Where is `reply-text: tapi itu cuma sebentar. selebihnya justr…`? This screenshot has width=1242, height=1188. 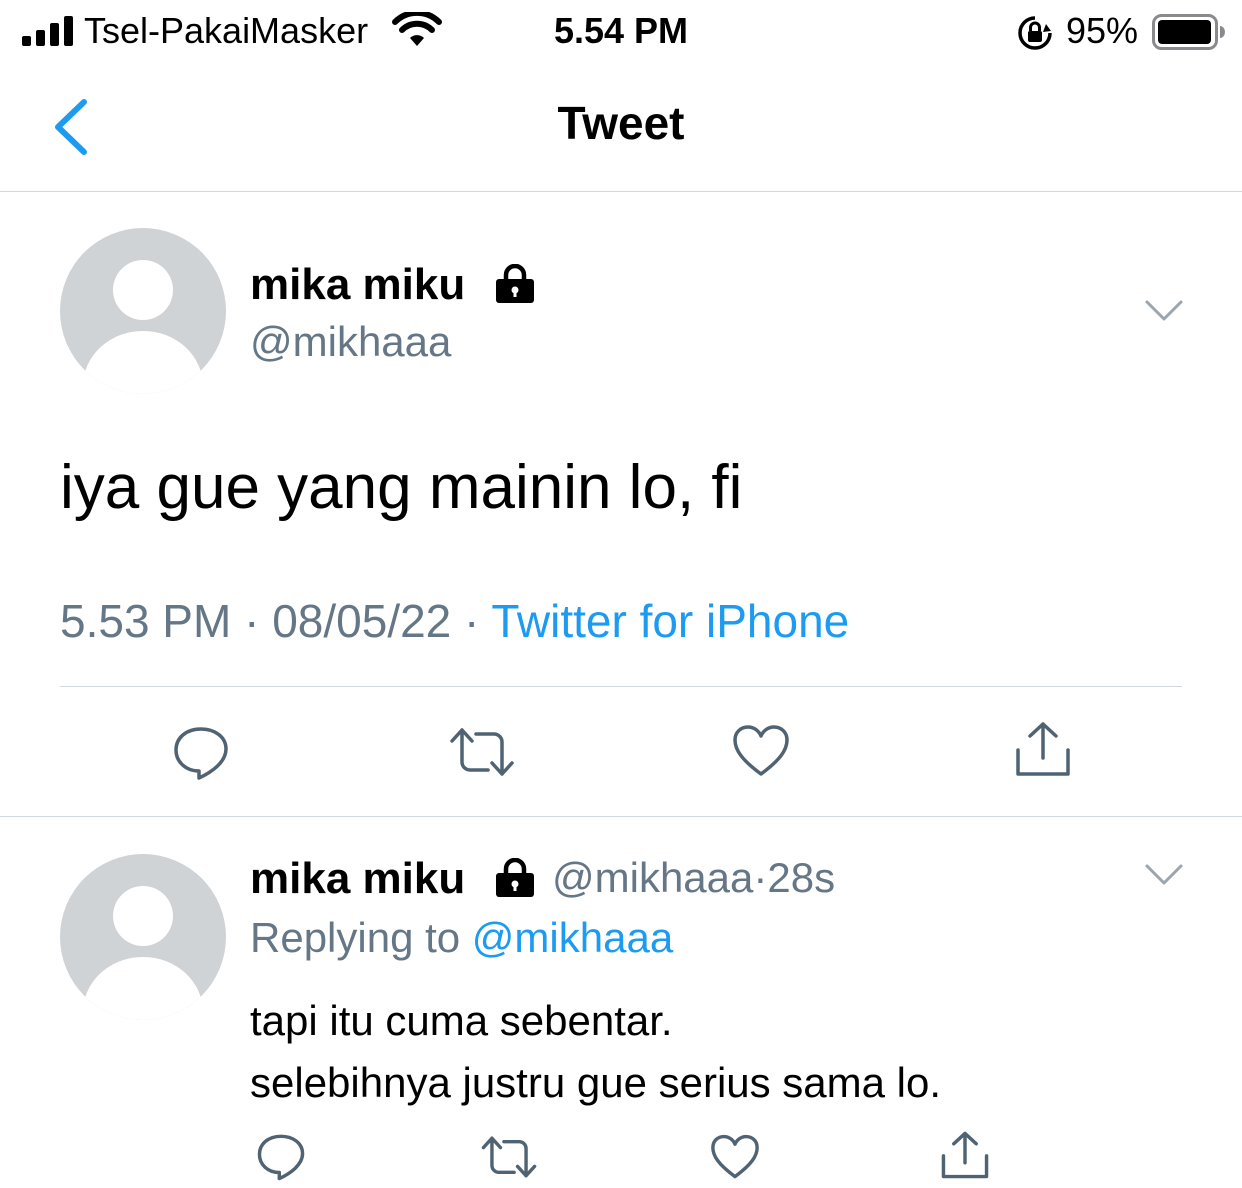 reply-text: tapi itu cuma sebentar. selebihnya justr… is located at coordinates (595, 1052).